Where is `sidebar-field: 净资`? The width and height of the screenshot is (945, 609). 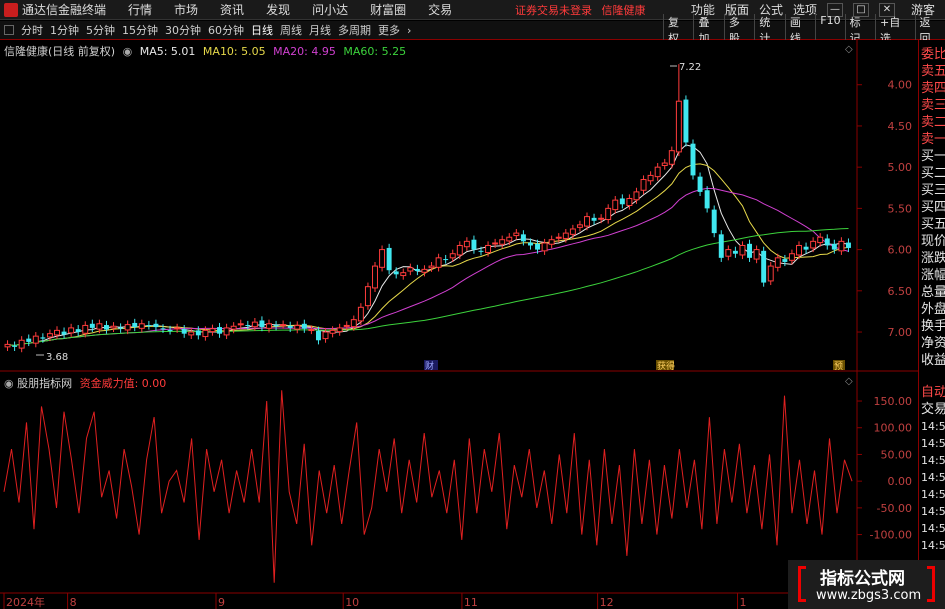
sidebar-field: 净资 is located at coordinates (933, 343).